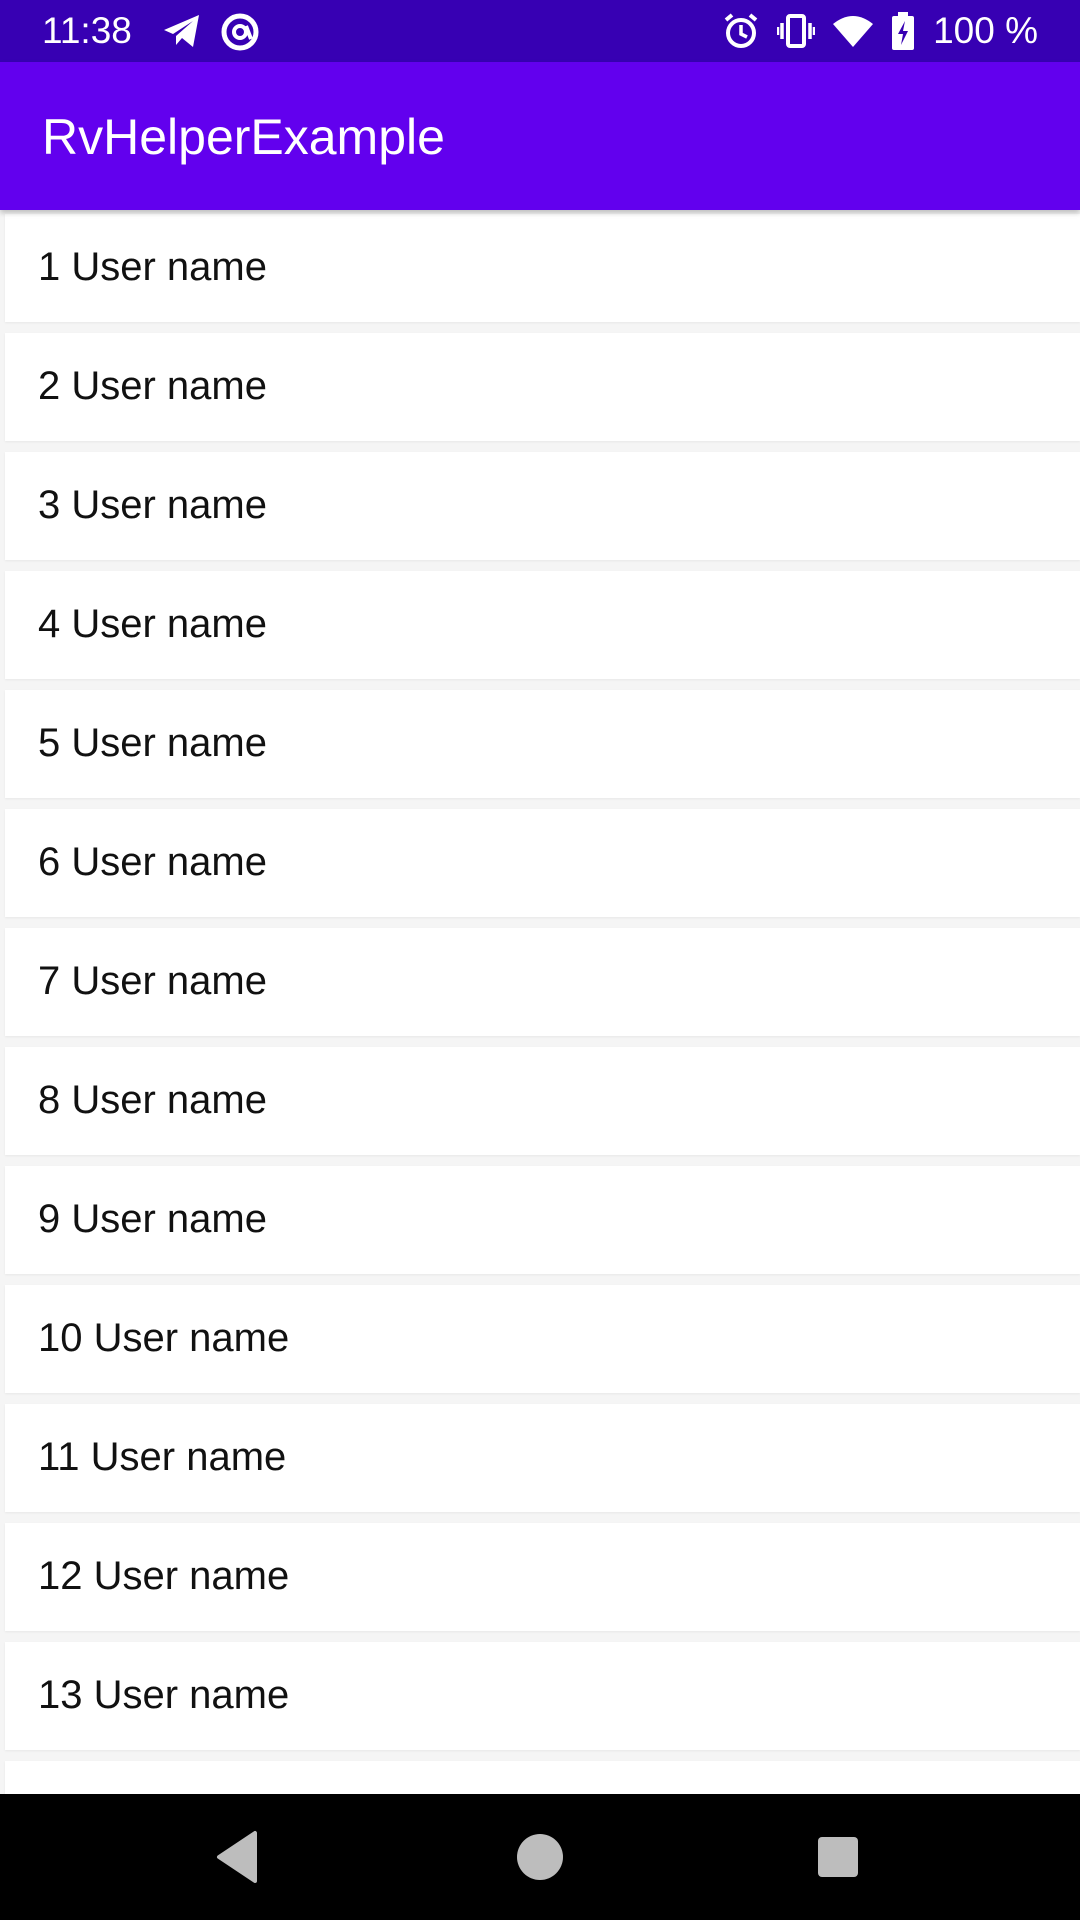  What do you see at coordinates (152, 505) in the screenshot?
I see `user-name-label: 3 User name` at bounding box center [152, 505].